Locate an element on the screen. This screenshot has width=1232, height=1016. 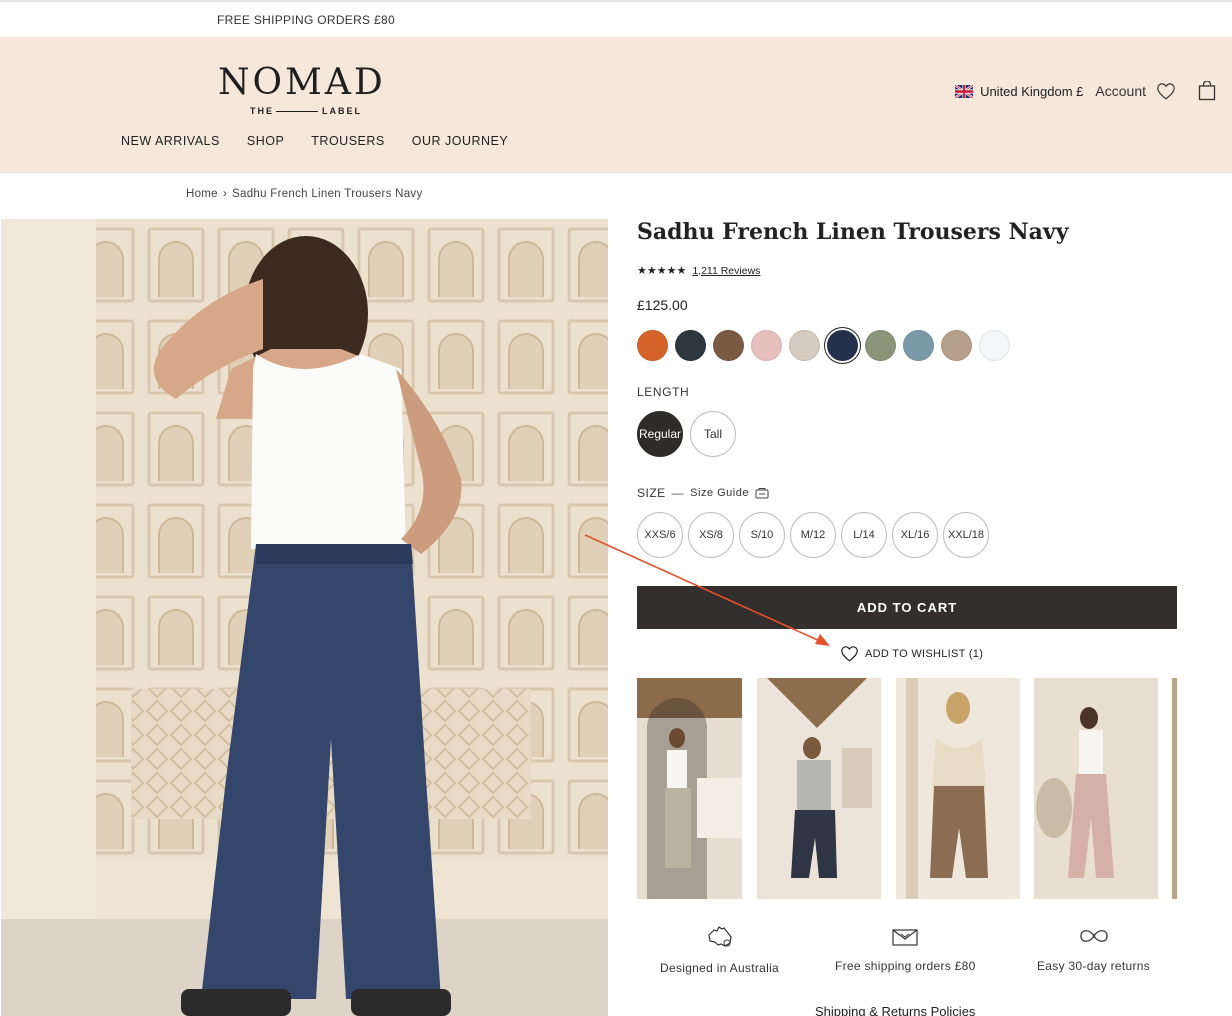
reviews-link: 1,211 Reviews is located at coordinates (726, 271).